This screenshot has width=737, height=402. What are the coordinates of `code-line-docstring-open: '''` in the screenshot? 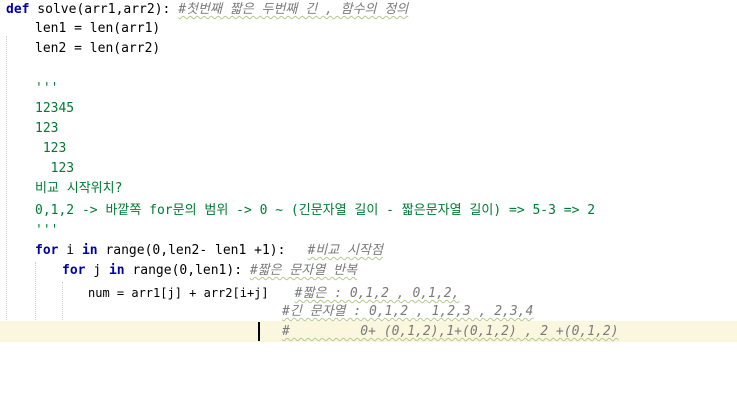 It's located at (46, 89).